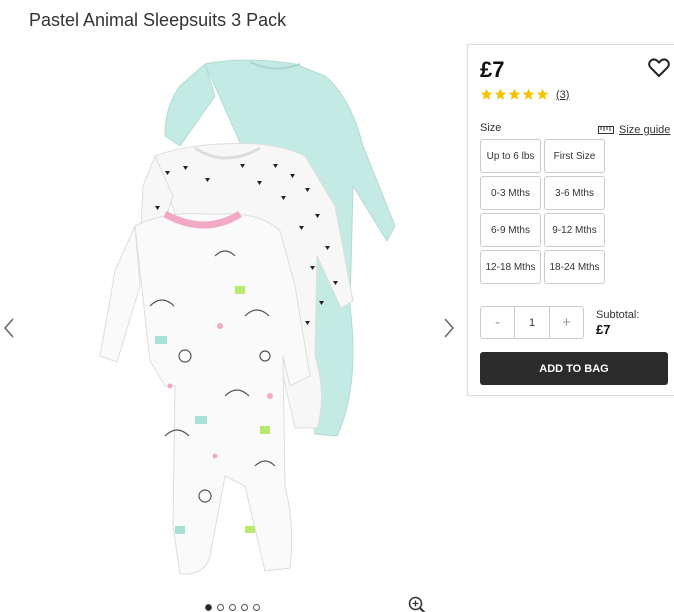  Describe the element at coordinates (574, 230) in the screenshot. I see `size-option: 9-12 Mths` at that location.